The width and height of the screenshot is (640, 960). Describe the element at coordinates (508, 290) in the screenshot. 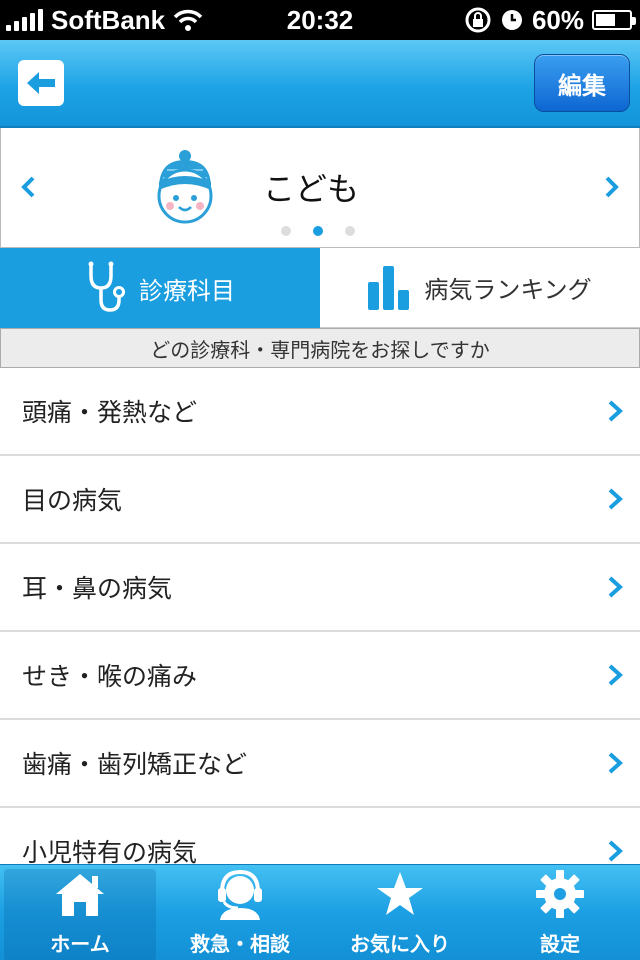

I see `tab-label: 病気ランキング` at that location.